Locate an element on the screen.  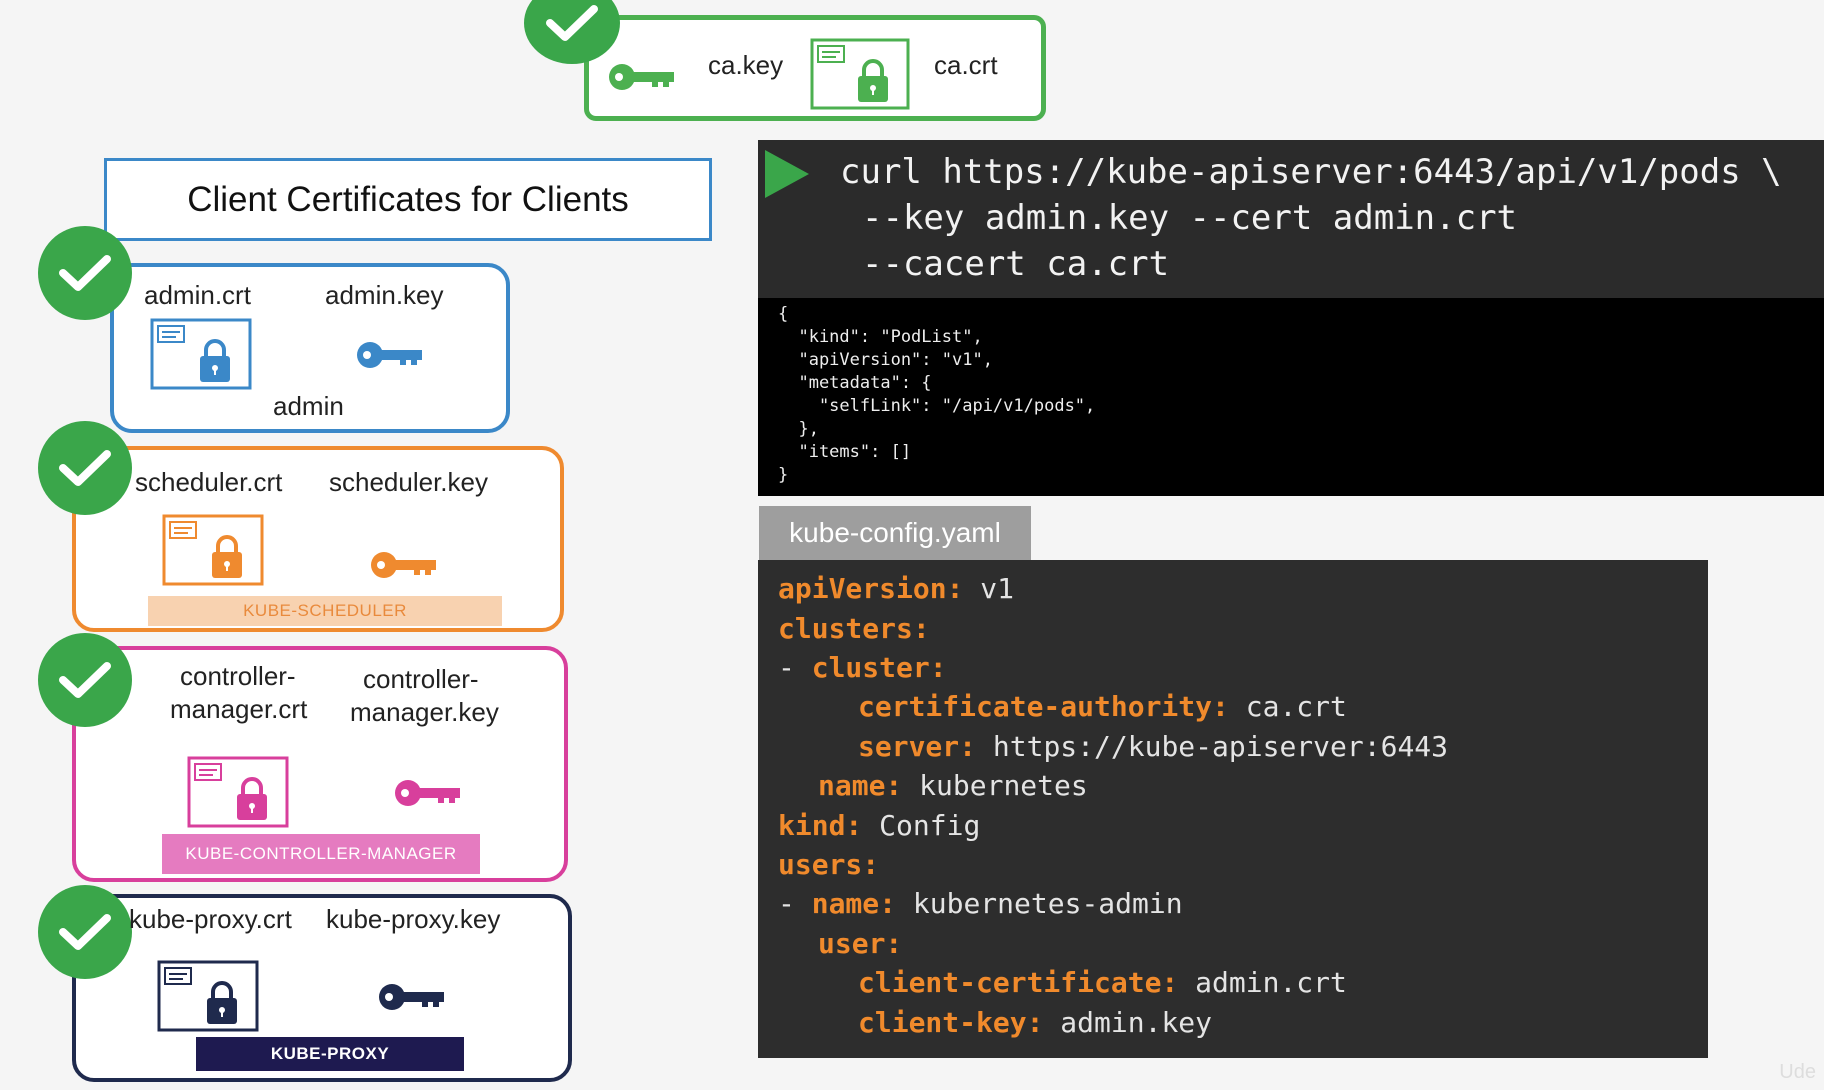
yaml-key: user: is located at coordinates (860, 943).